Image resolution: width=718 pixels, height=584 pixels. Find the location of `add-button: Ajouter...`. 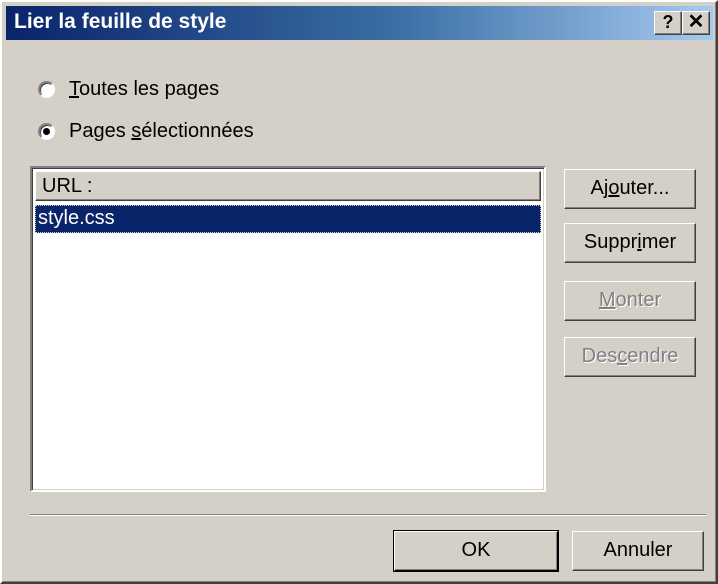

add-button: Ajouter... is located at coordinates (630, 189).